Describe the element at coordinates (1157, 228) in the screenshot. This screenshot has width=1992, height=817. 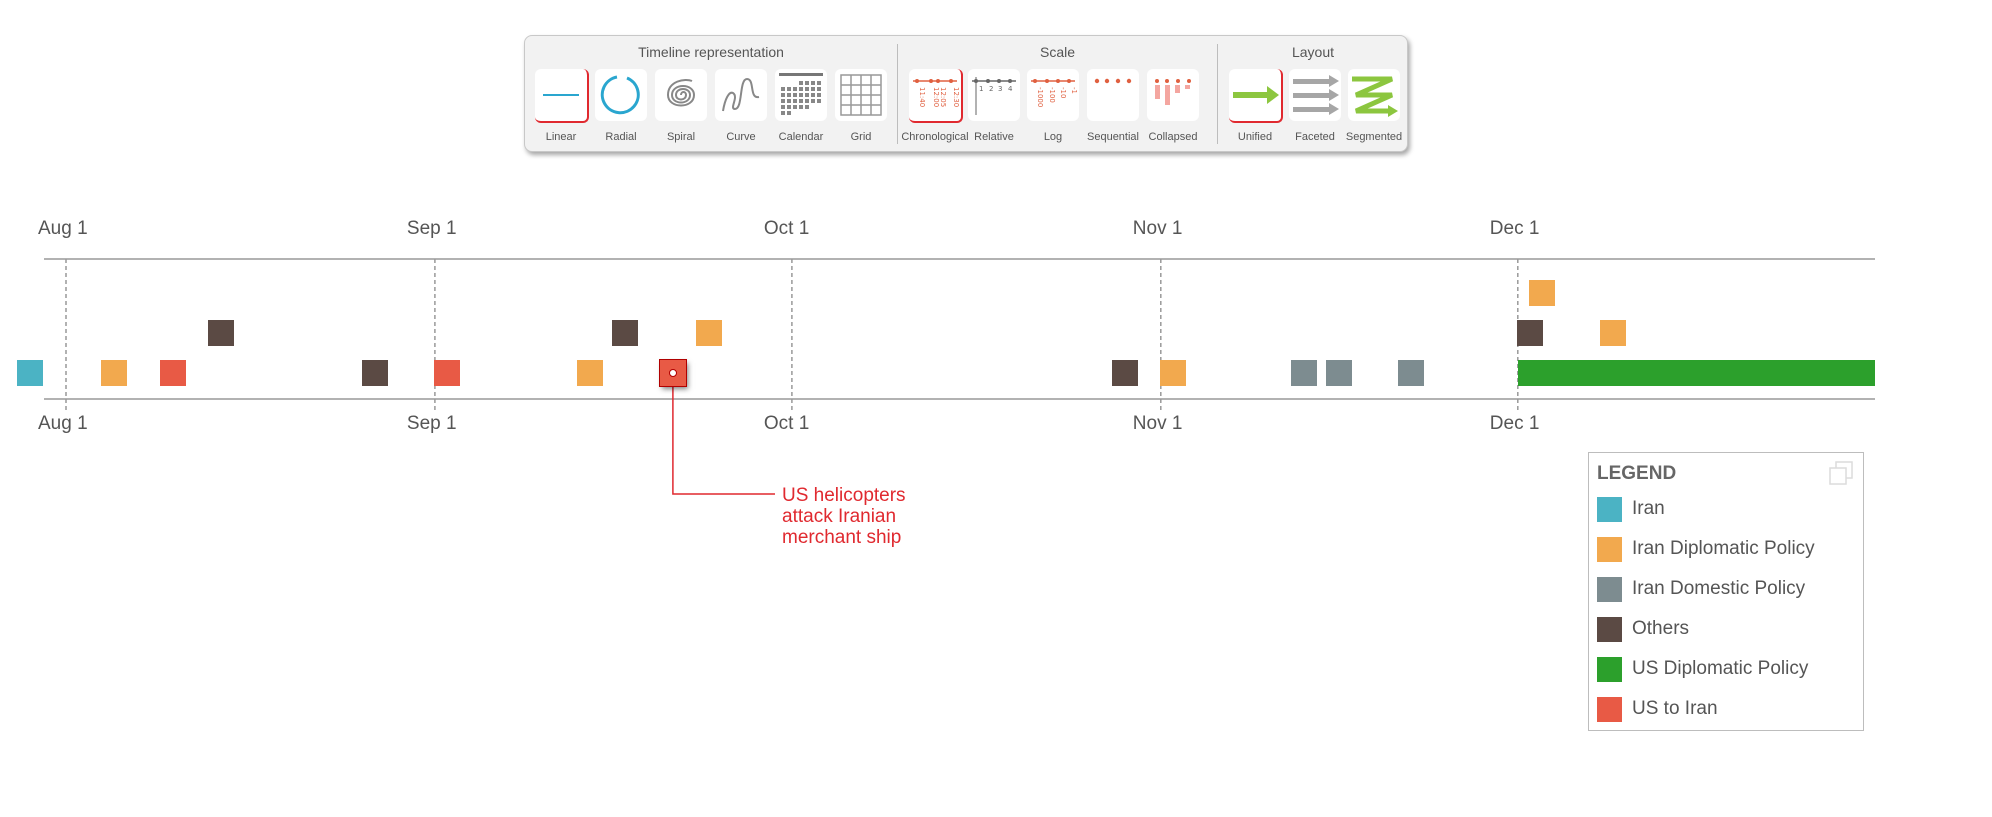
I see `tick-label-top: Nov 1` at that location.